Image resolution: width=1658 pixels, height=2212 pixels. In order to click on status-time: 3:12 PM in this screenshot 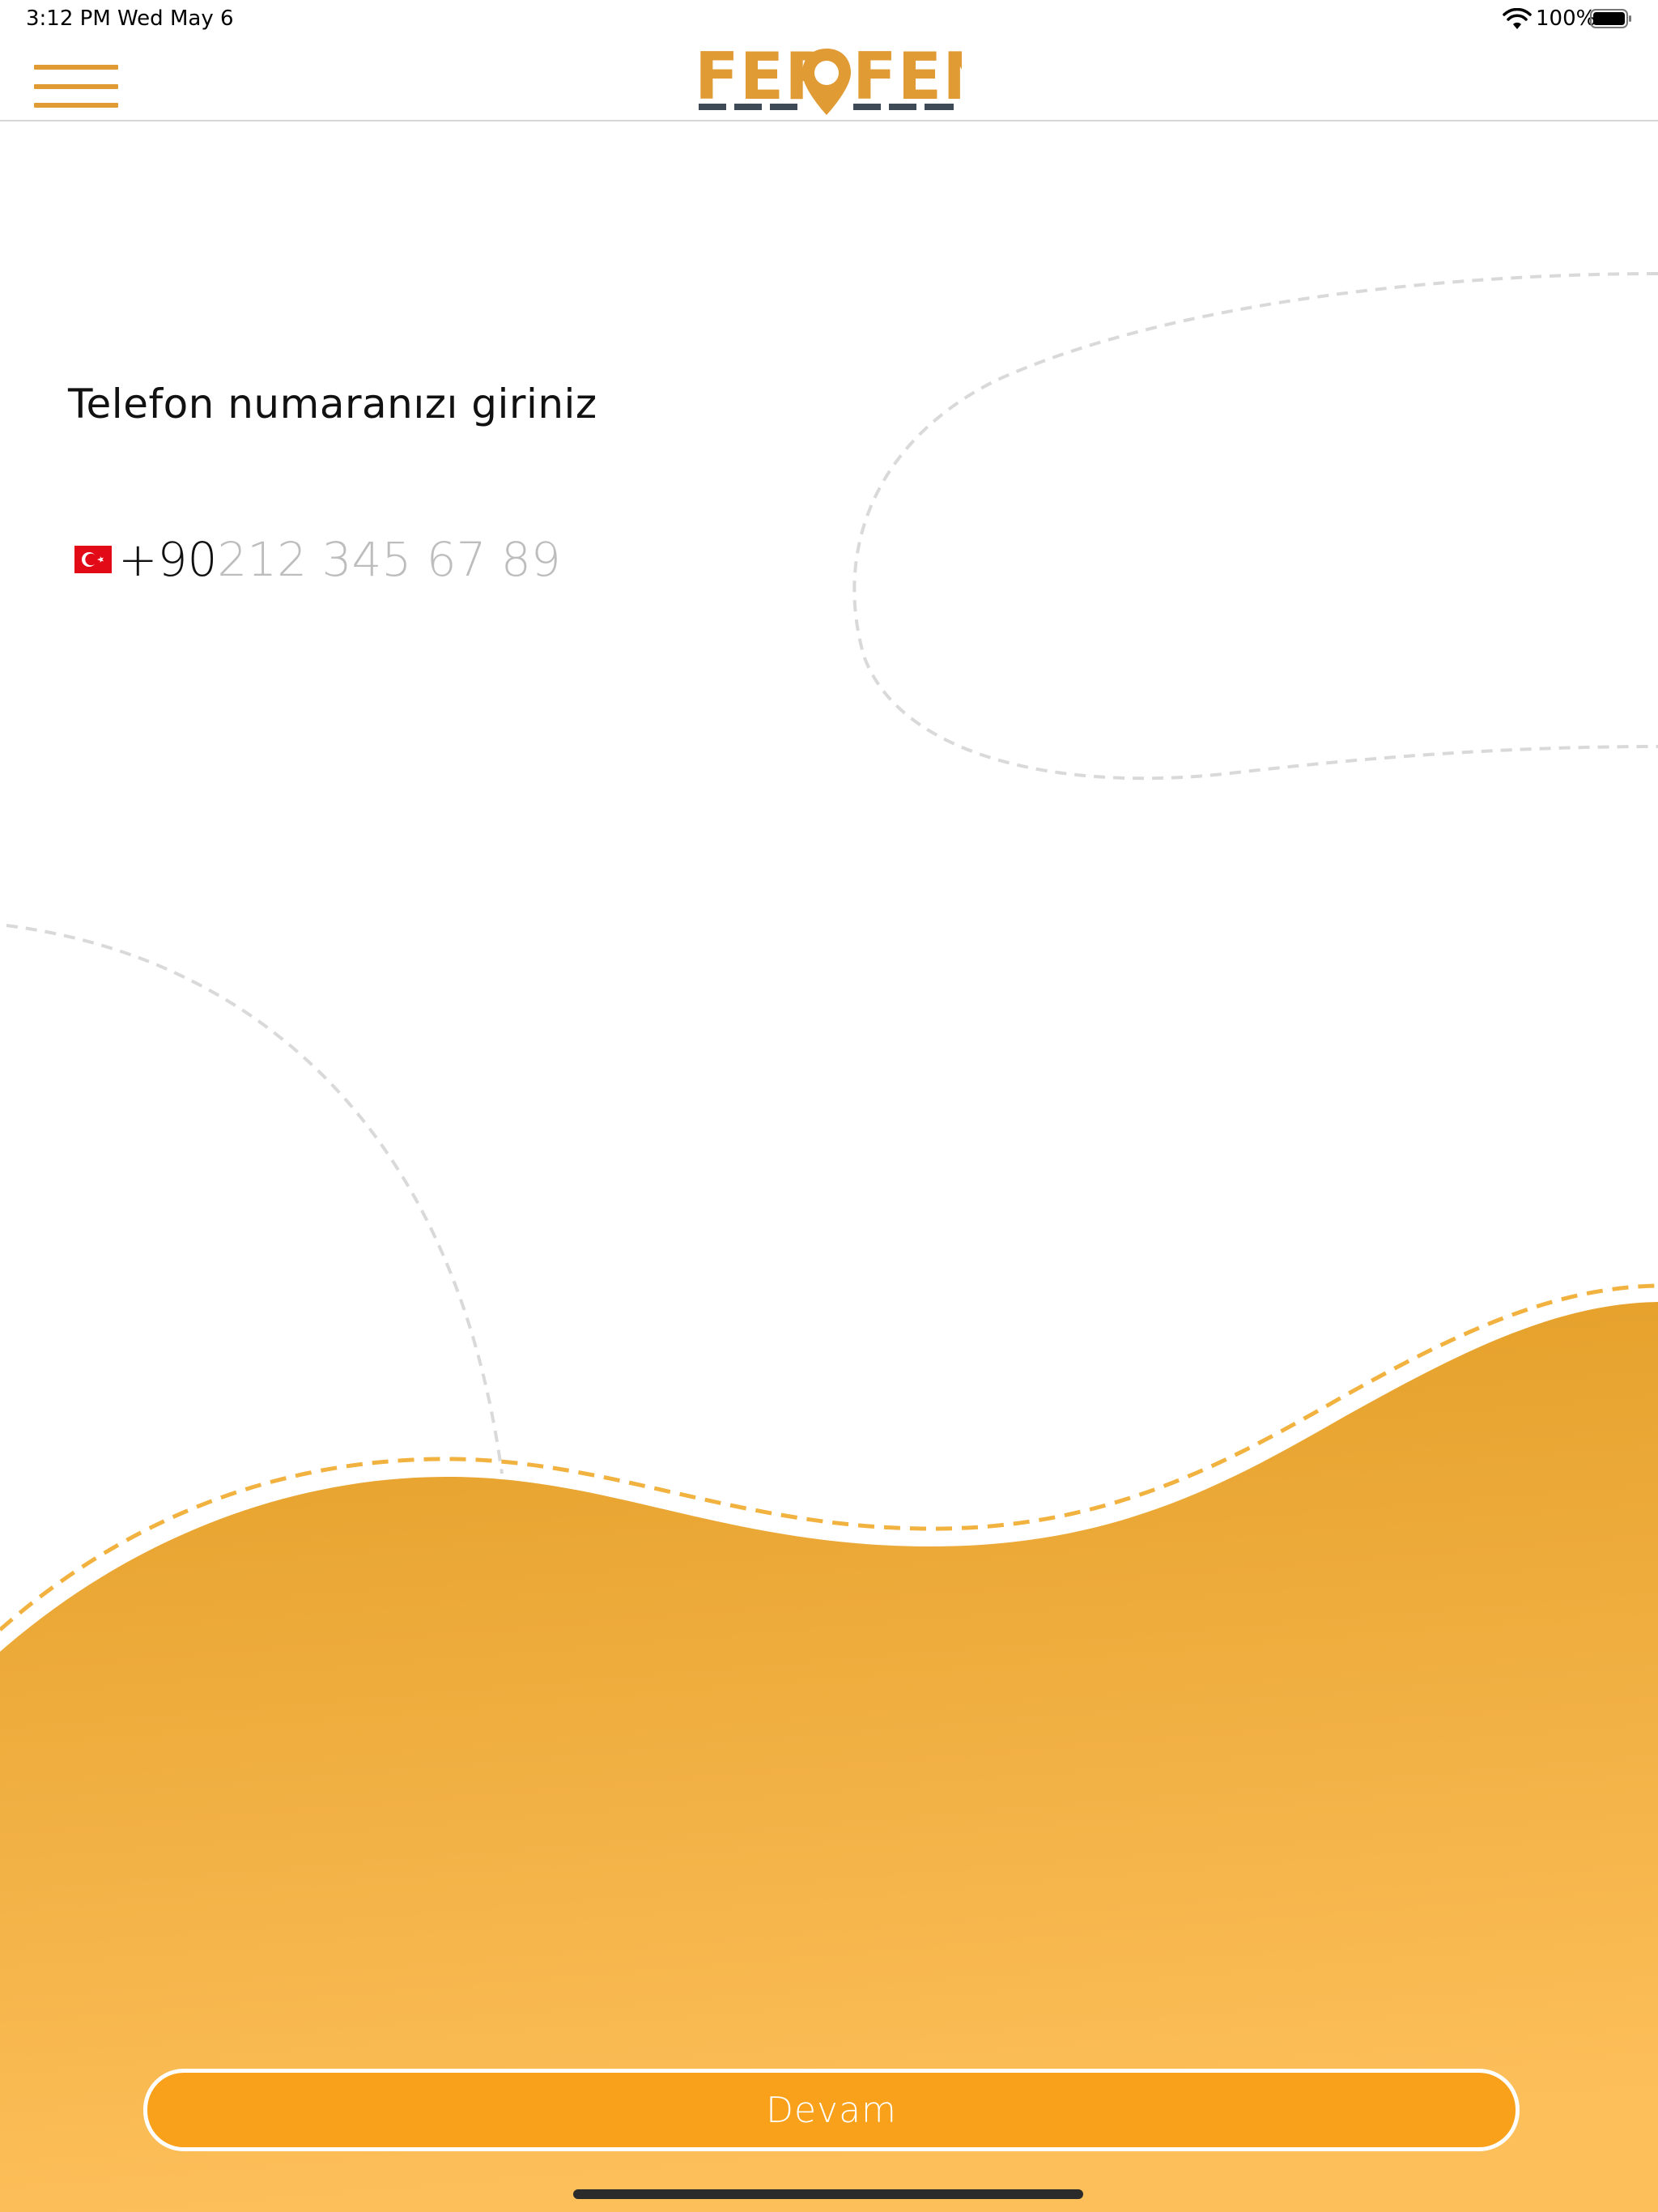, I will do `click(68, 19)`.